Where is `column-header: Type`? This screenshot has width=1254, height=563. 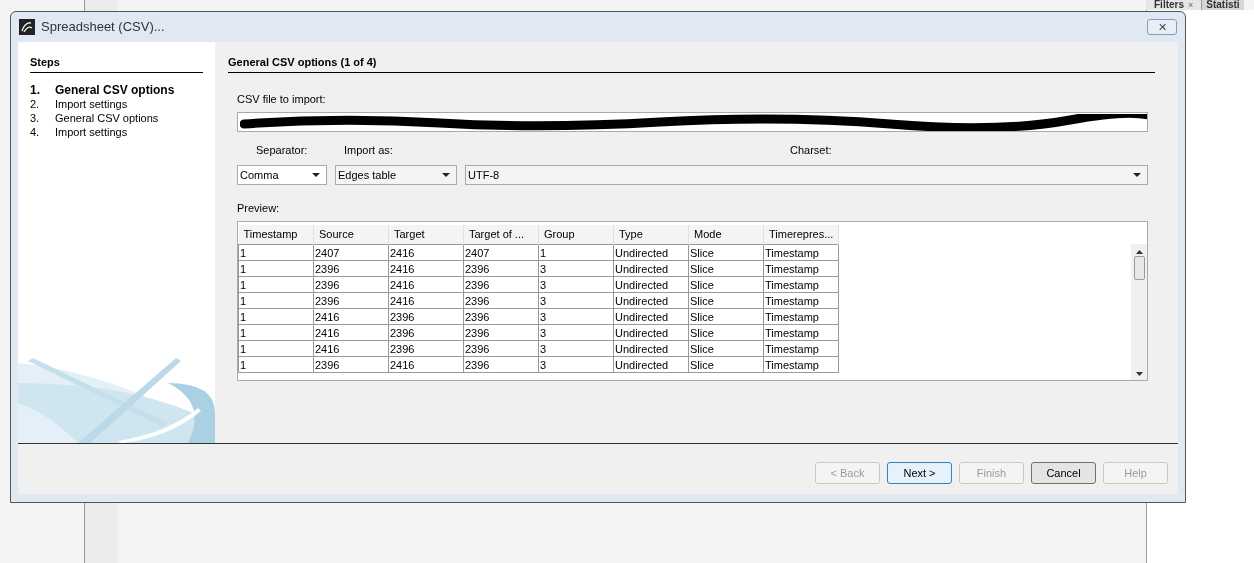
column-header: Type is located at coordinates (651, 234).